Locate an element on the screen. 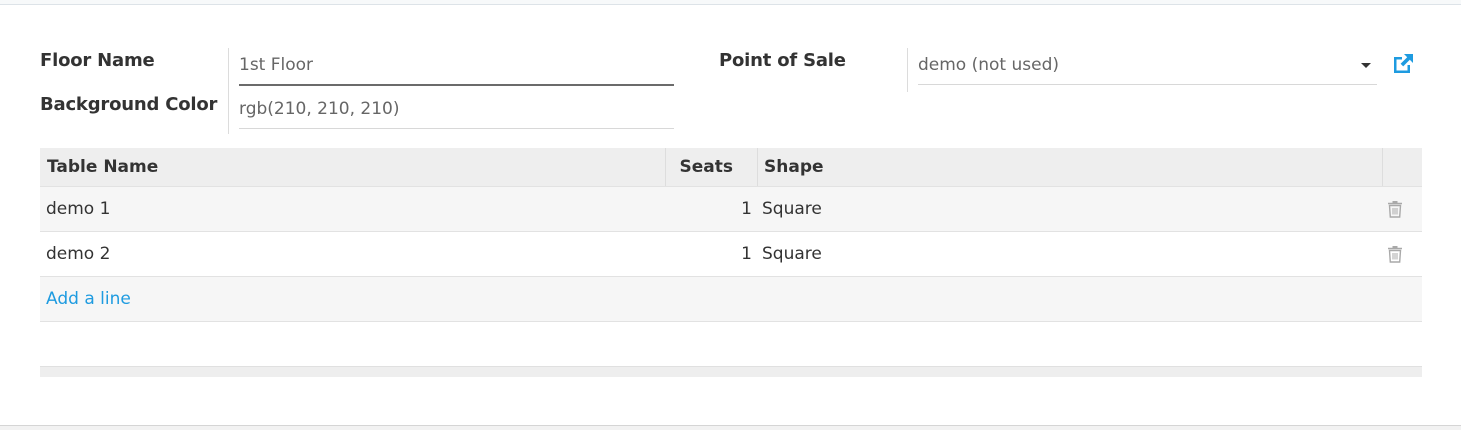  caret-down-icon is located at coordinates (1366, 65).